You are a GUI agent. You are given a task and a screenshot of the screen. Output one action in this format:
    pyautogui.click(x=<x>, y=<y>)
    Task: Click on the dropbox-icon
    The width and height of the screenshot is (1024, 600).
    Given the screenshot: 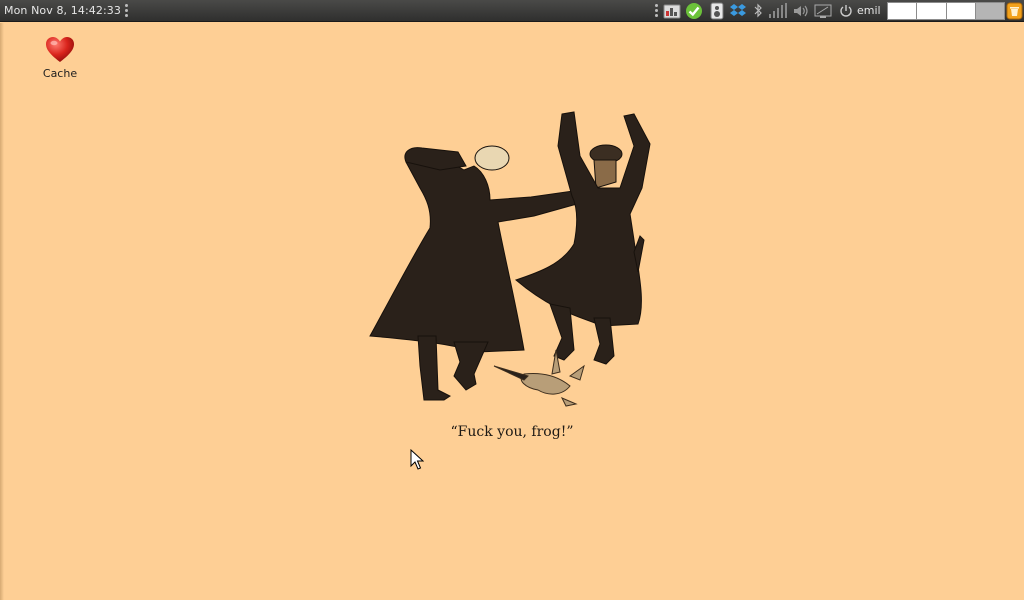 What is the action you would take?
    pyautogui.click(x=738, y=11)
    